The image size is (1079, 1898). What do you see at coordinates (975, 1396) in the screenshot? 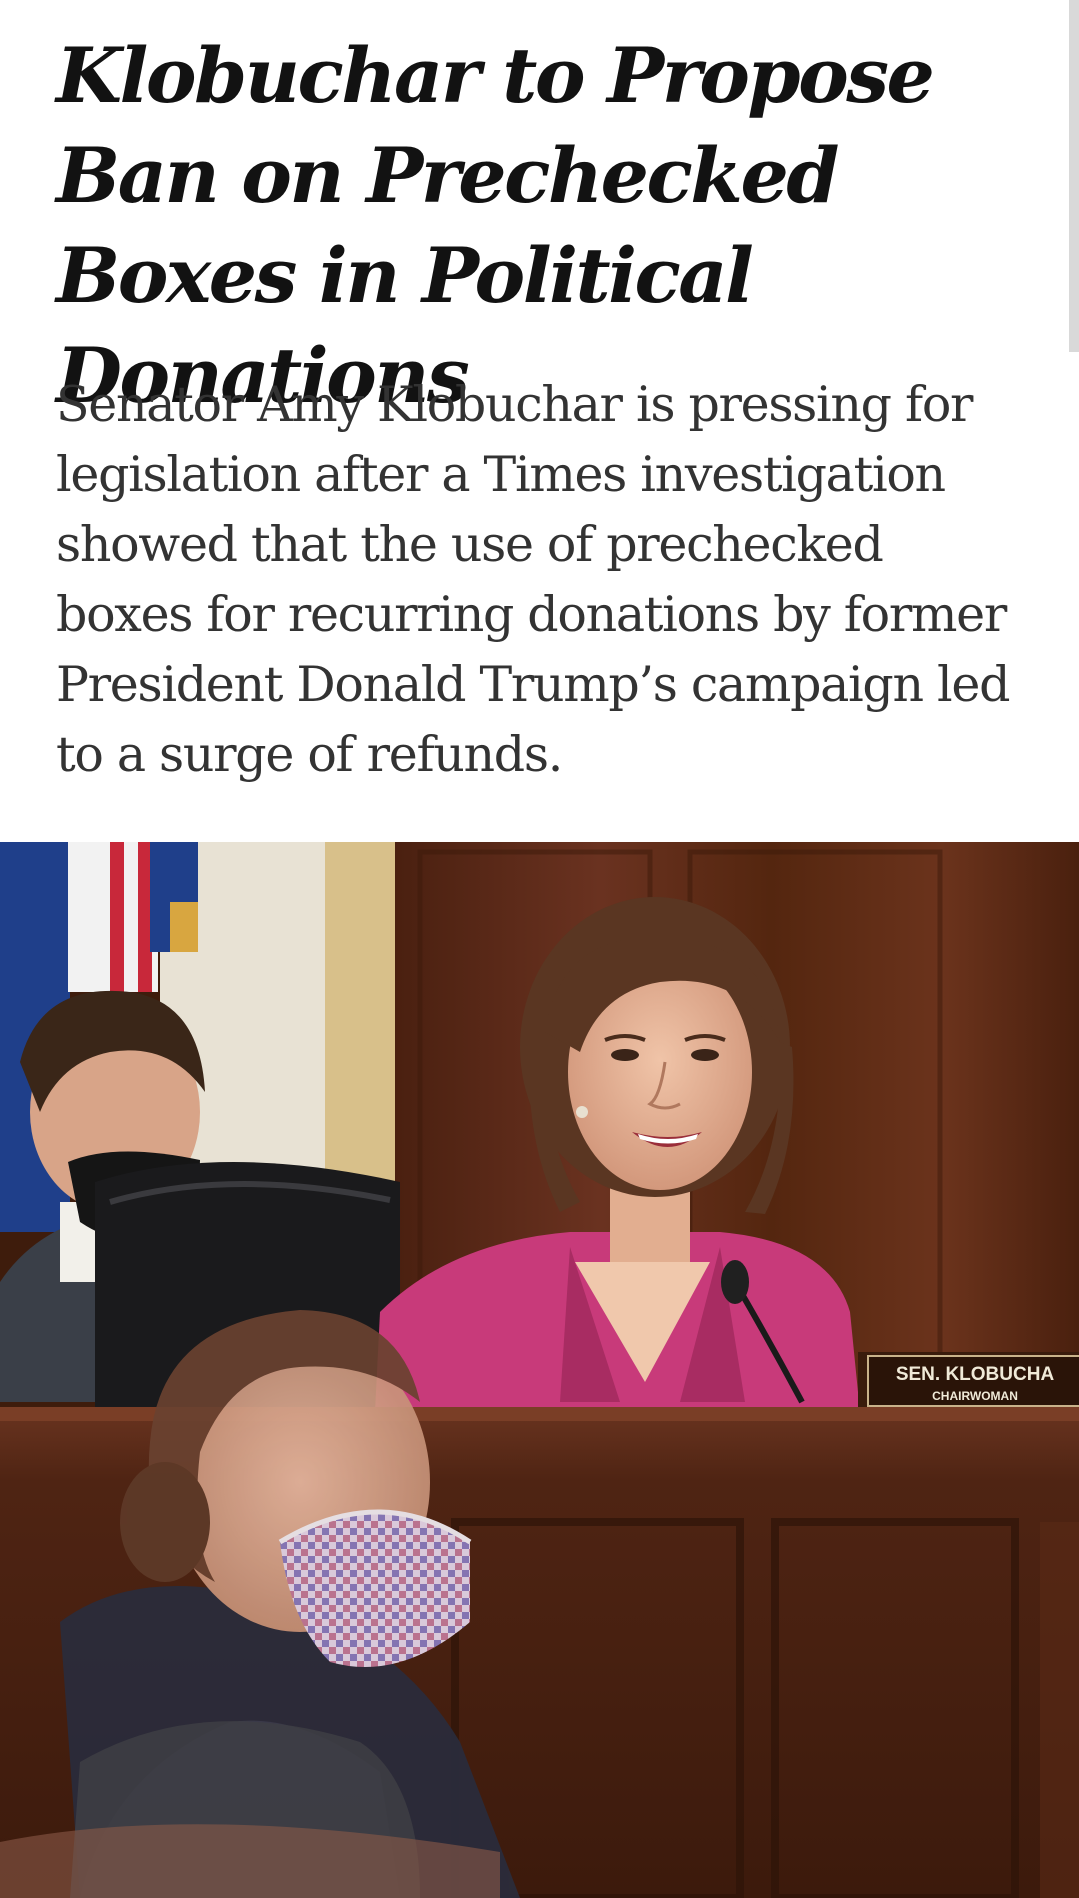
I see `nameplate-title: CHAIRWOMAN` at bounding box center [975, 1396].